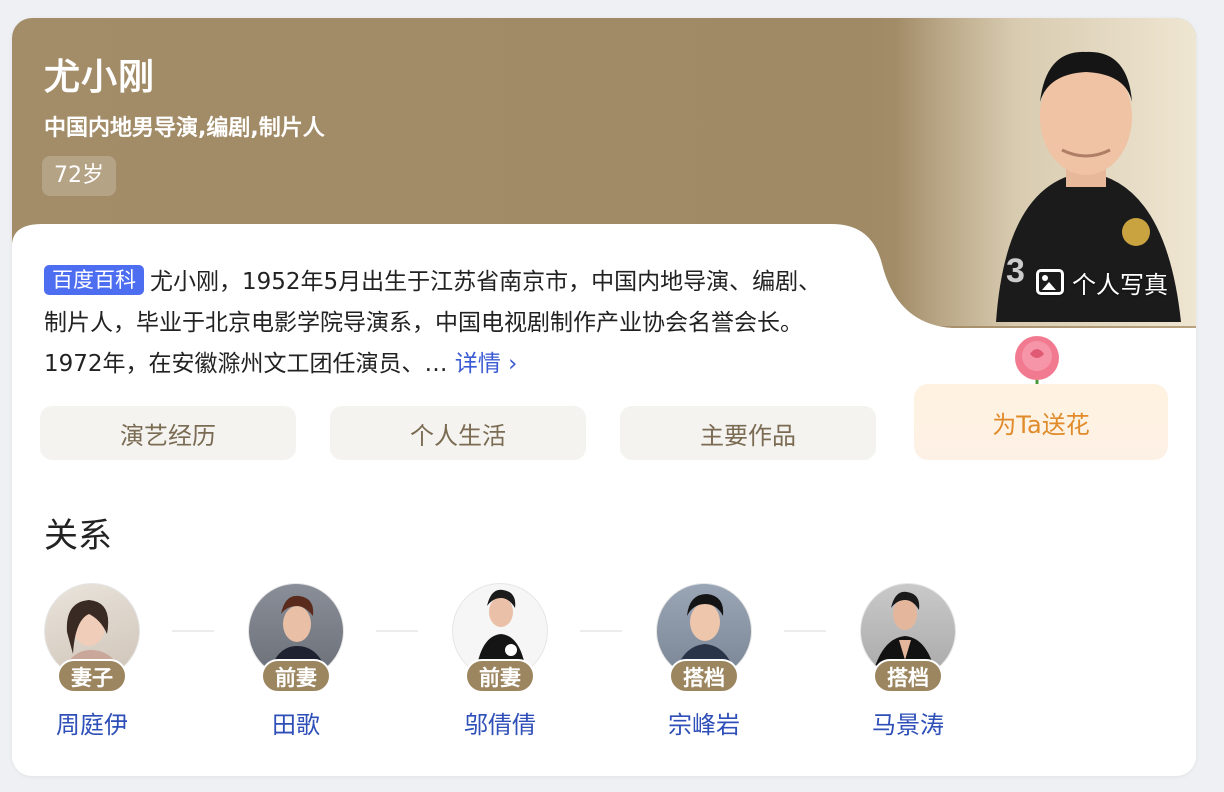  I want to click on tab-career: 演艺经历, so click(168, 433).